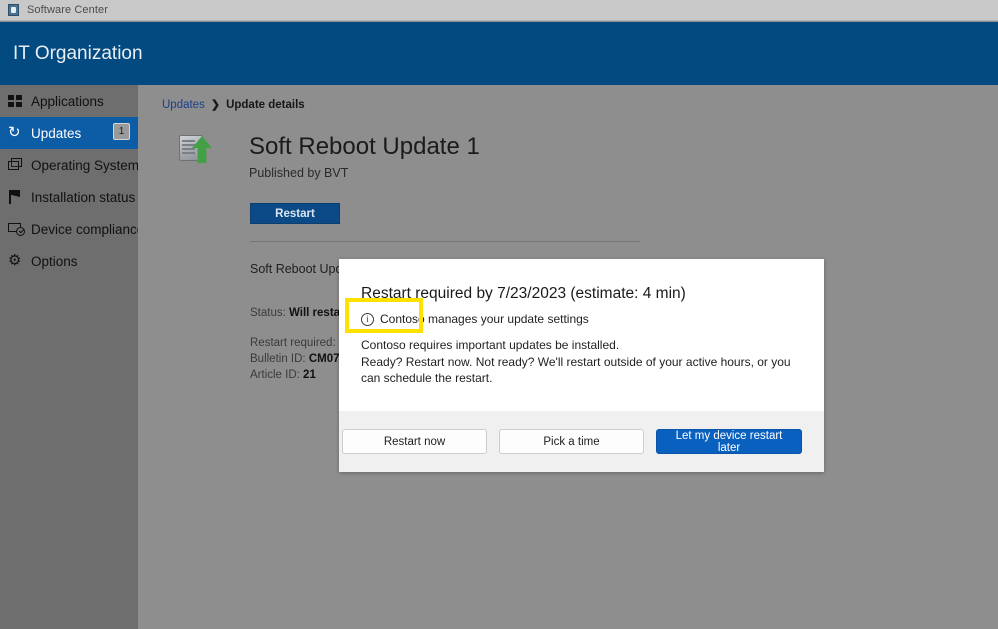  Describe the element at coordinates (14, 132) in the screenshot. I see `updates-refresh-icon: ↻` at that location.